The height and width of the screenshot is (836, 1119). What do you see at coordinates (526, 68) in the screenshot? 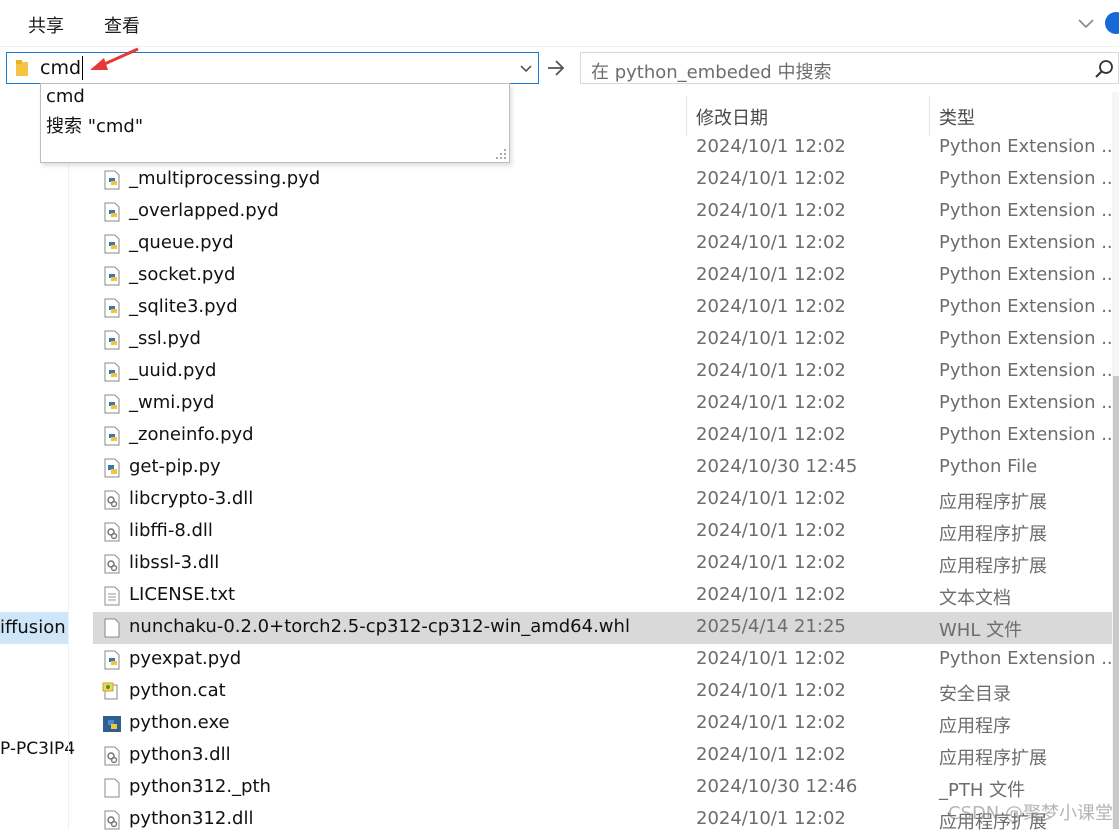
I see `chevron-down-icon` at bounding box center [526, 68].